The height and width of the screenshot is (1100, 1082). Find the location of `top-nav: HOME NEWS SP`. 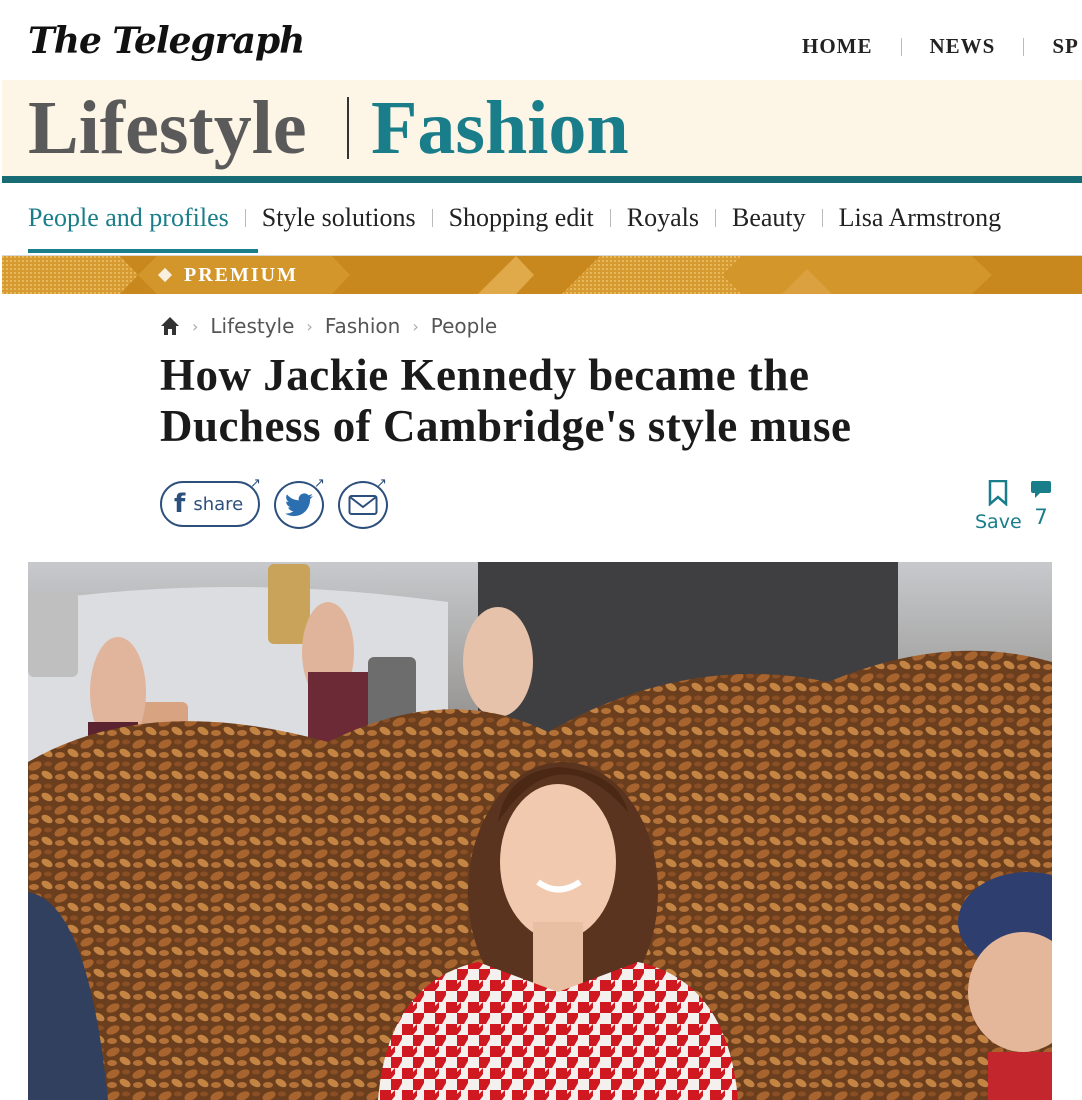

top-nav: HOME NEWS SP is located at coordinates (940, 46).